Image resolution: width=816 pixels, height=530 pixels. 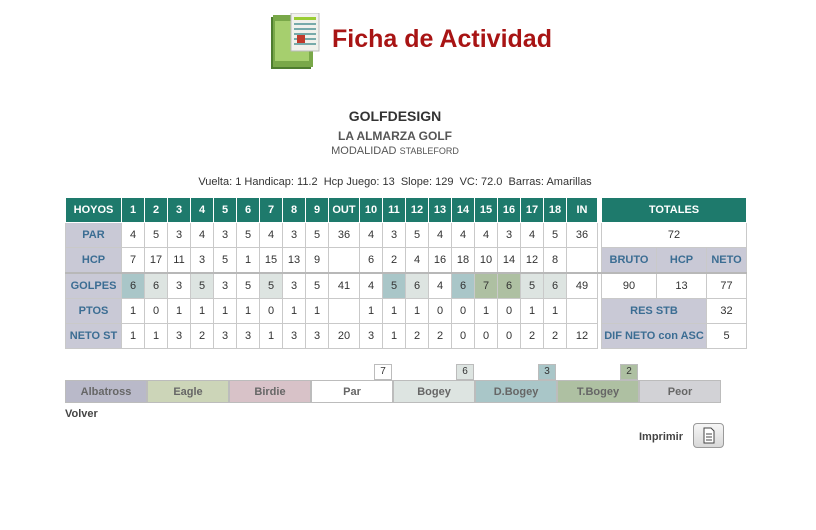 I want to click on hole-header: 4, so click(x=202, y=210).